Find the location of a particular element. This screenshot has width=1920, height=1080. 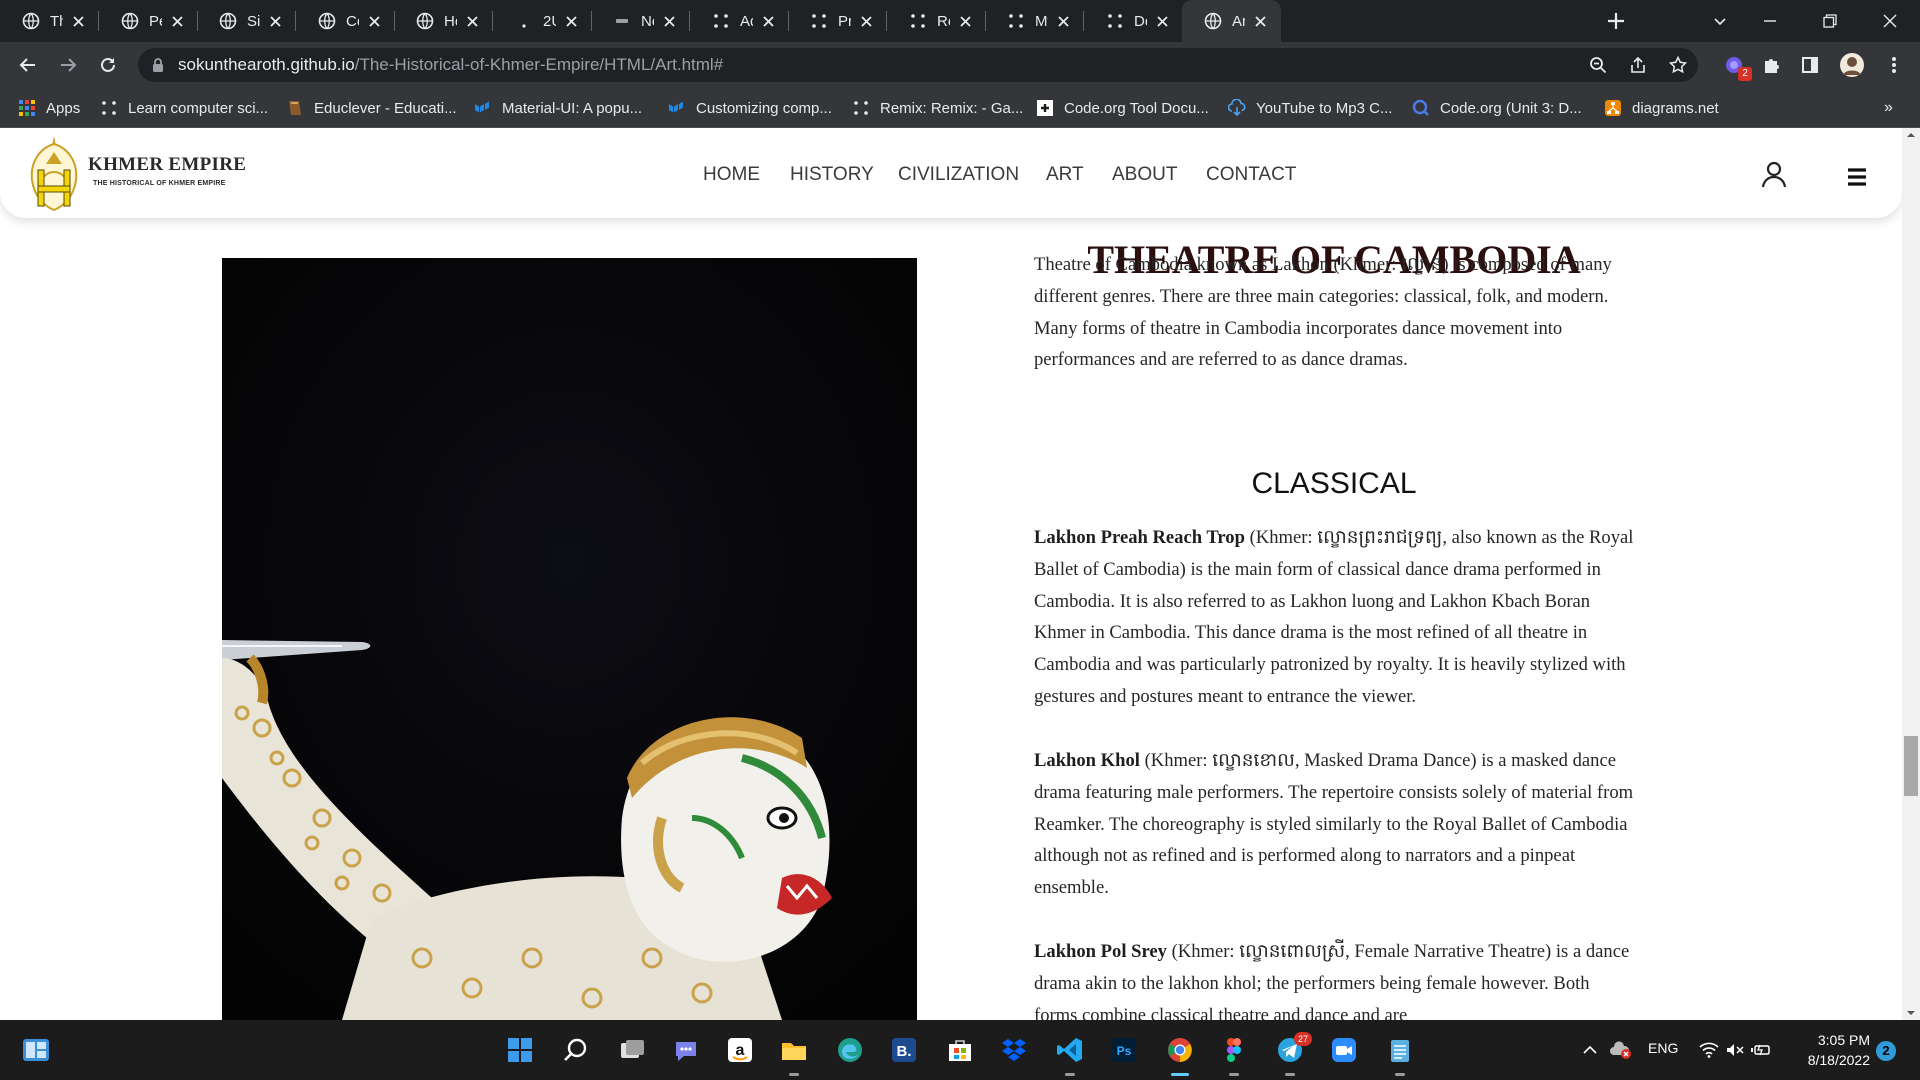

show-hidden-icons-button is located at coordinates (1590, 1050).